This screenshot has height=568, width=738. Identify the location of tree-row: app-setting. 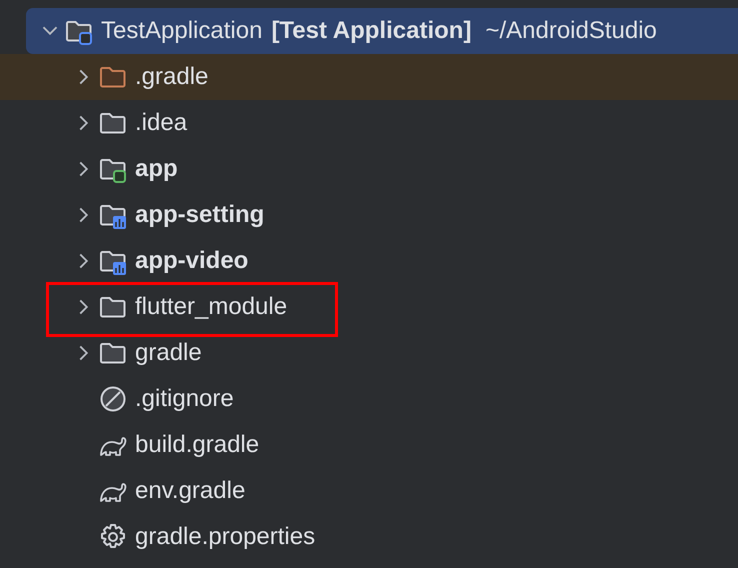
(369, 215).